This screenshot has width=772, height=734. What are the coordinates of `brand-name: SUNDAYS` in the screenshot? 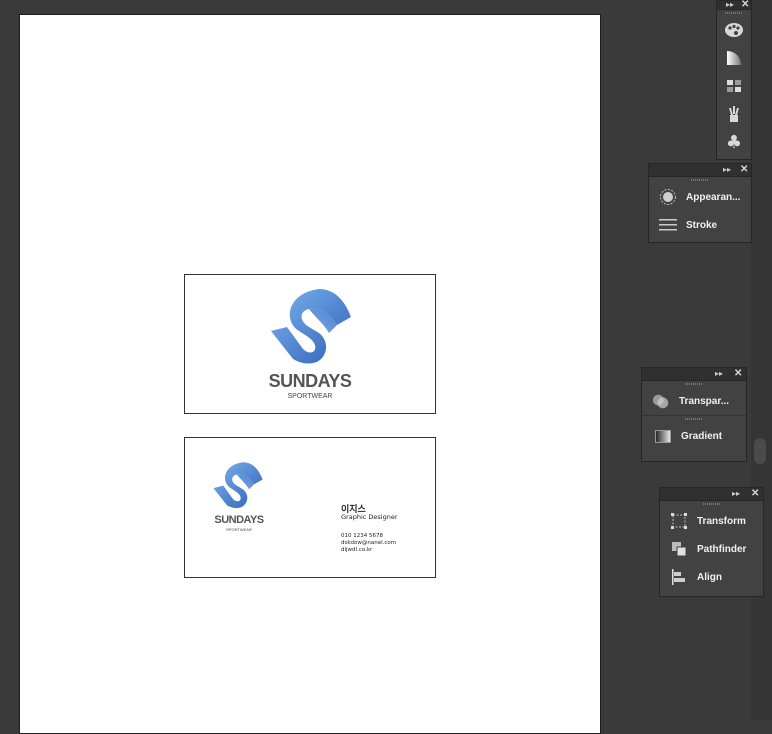 It's located at (310, 381).